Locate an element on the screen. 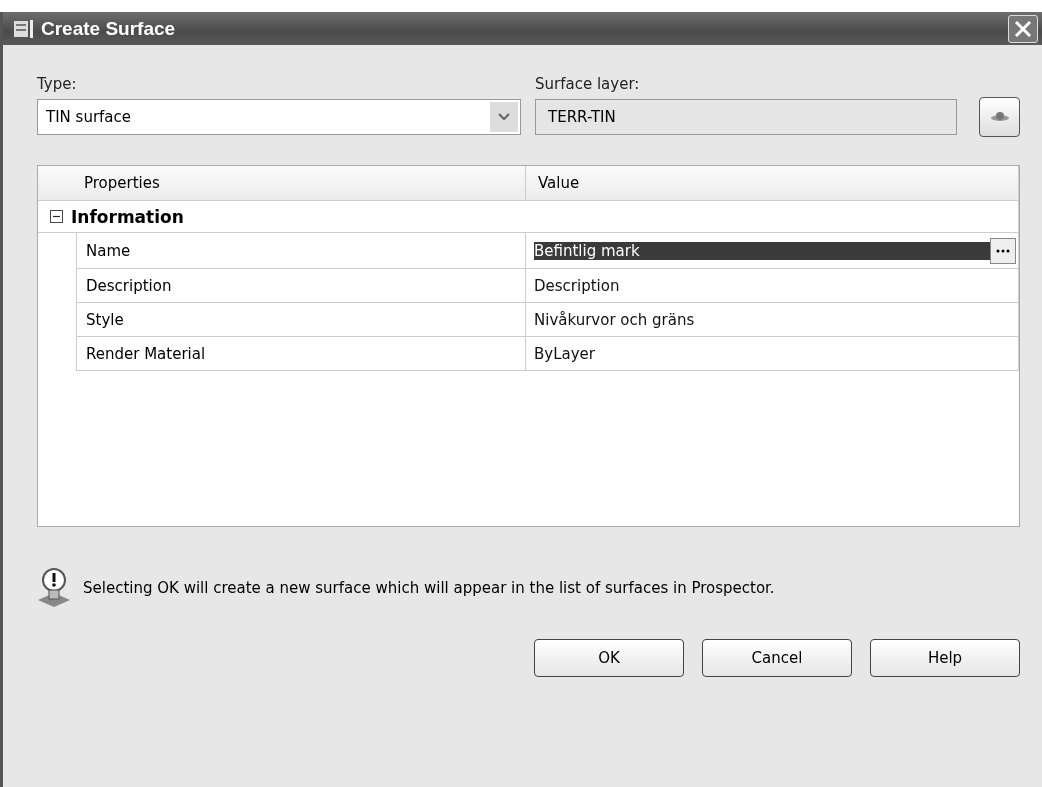 The image size is (1042, 787). dialog-button: Help is located at coordinates (945, 658).